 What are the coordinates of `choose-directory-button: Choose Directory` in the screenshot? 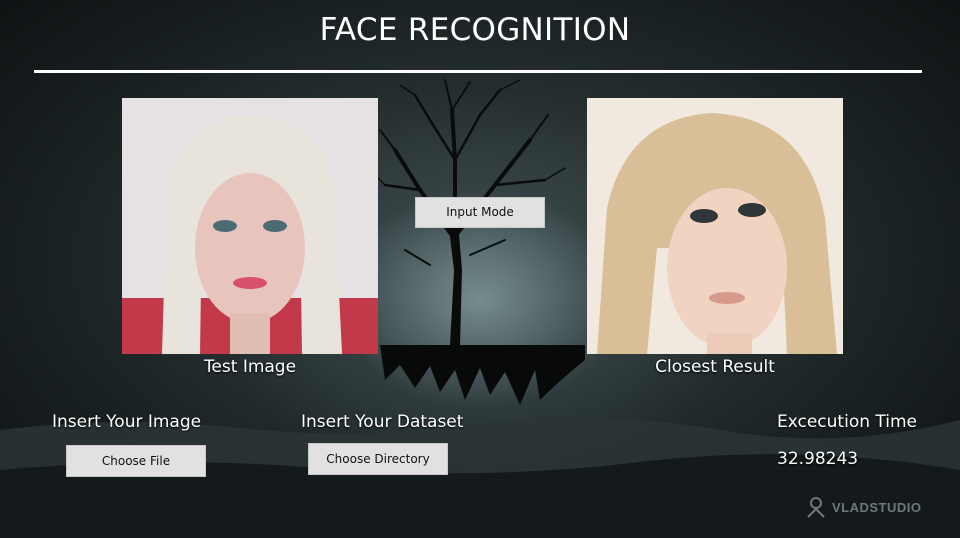 It's located at (378, 459).